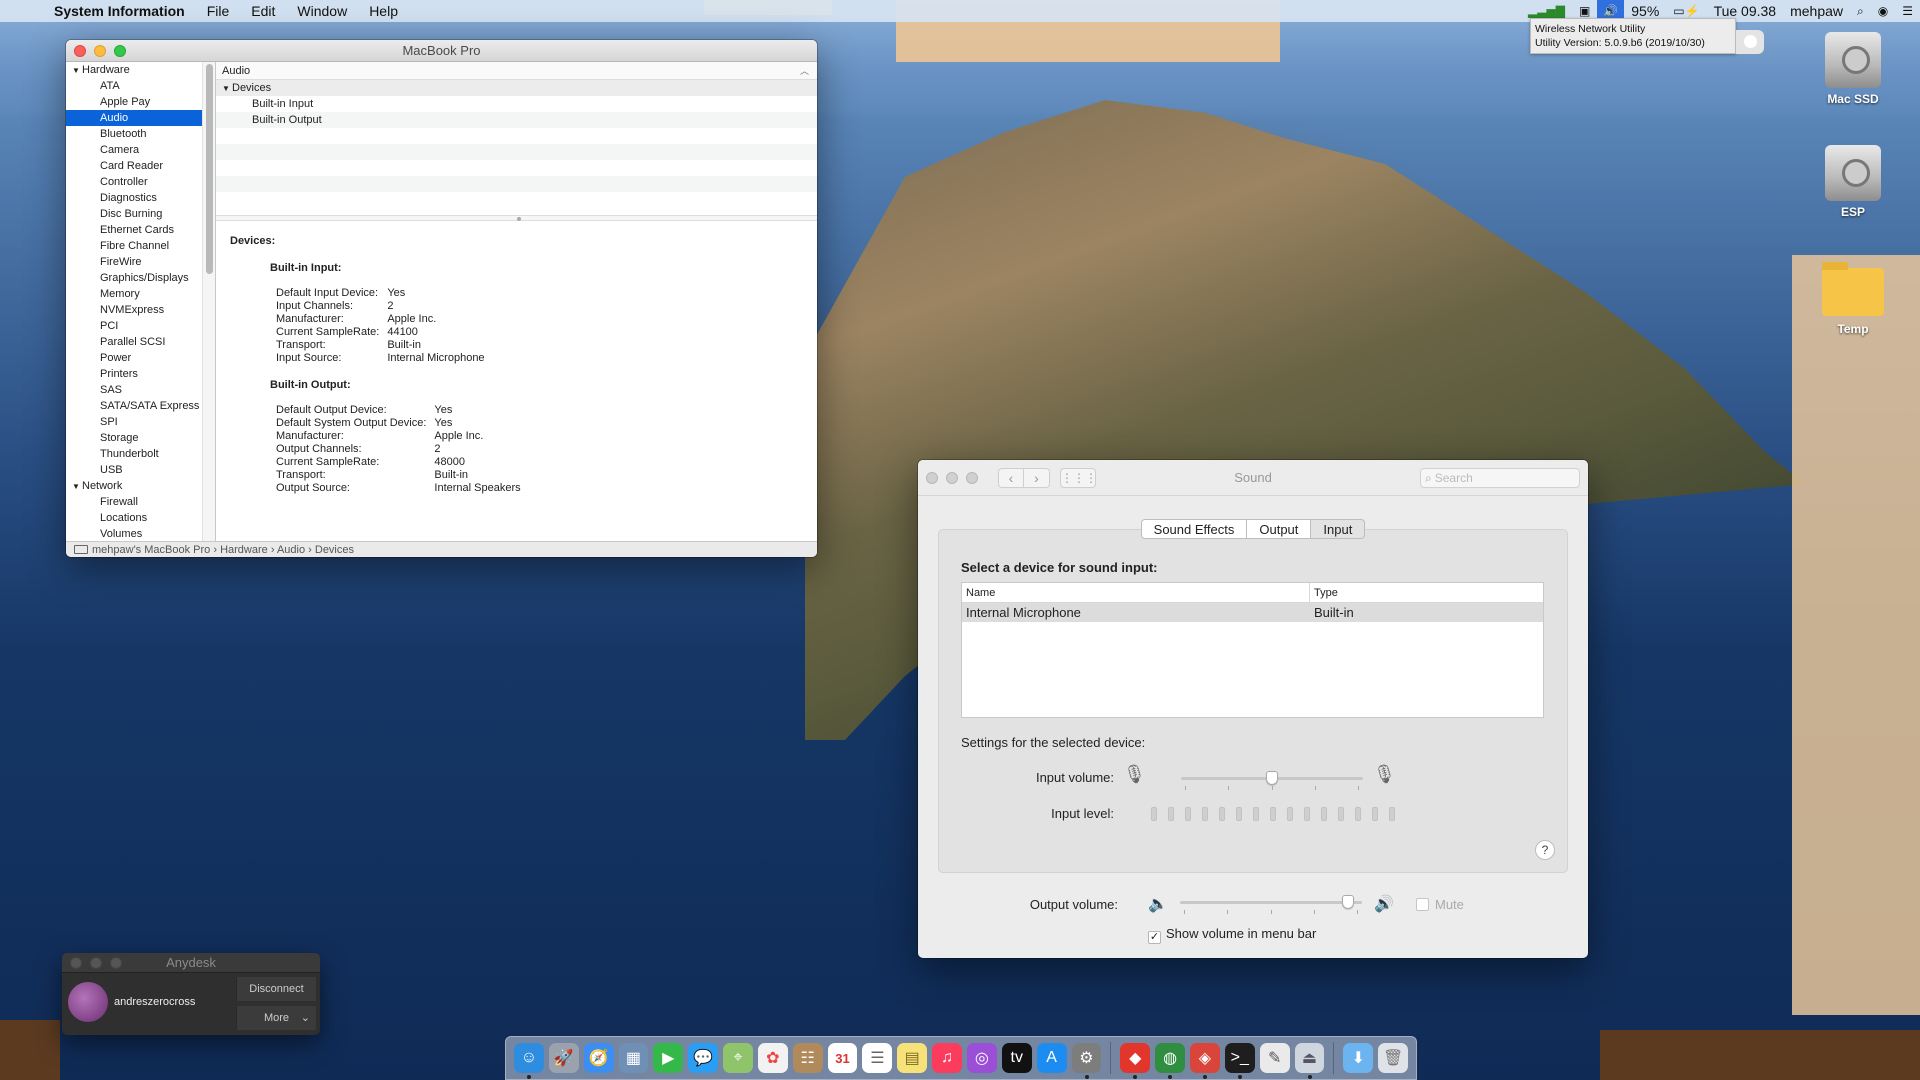 The width and height of the screenshot is (1920, 1080). I want to click on menu-edit: Edit, so click(263, 11).